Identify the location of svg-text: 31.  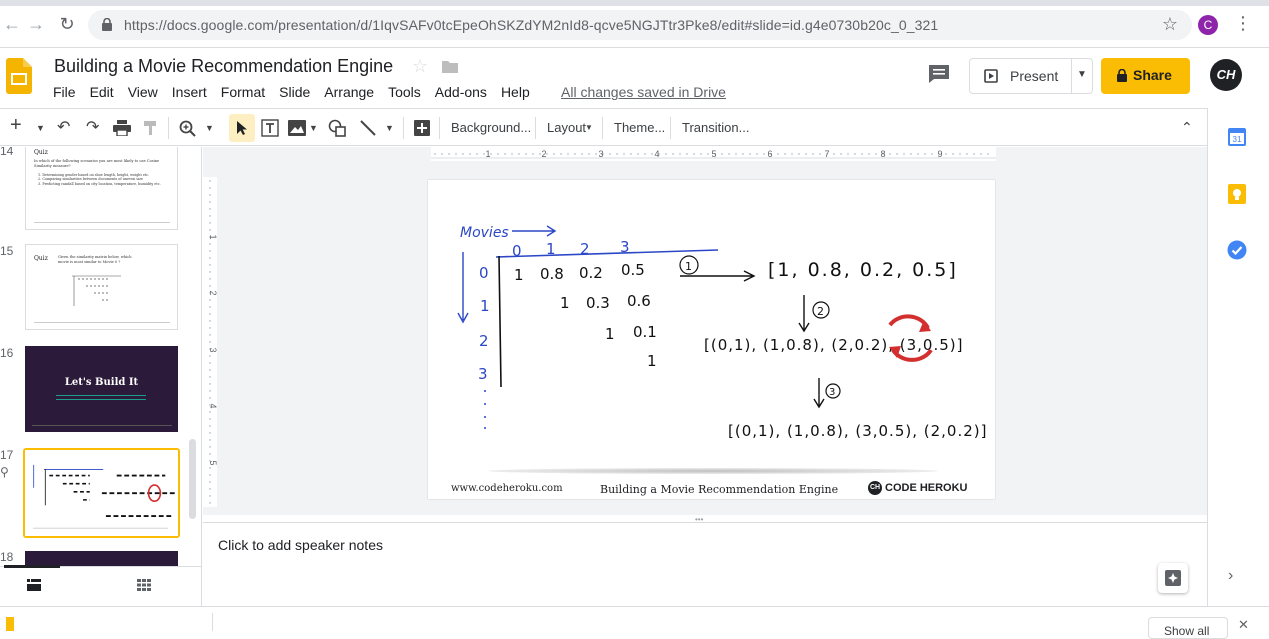
(1237, 139).